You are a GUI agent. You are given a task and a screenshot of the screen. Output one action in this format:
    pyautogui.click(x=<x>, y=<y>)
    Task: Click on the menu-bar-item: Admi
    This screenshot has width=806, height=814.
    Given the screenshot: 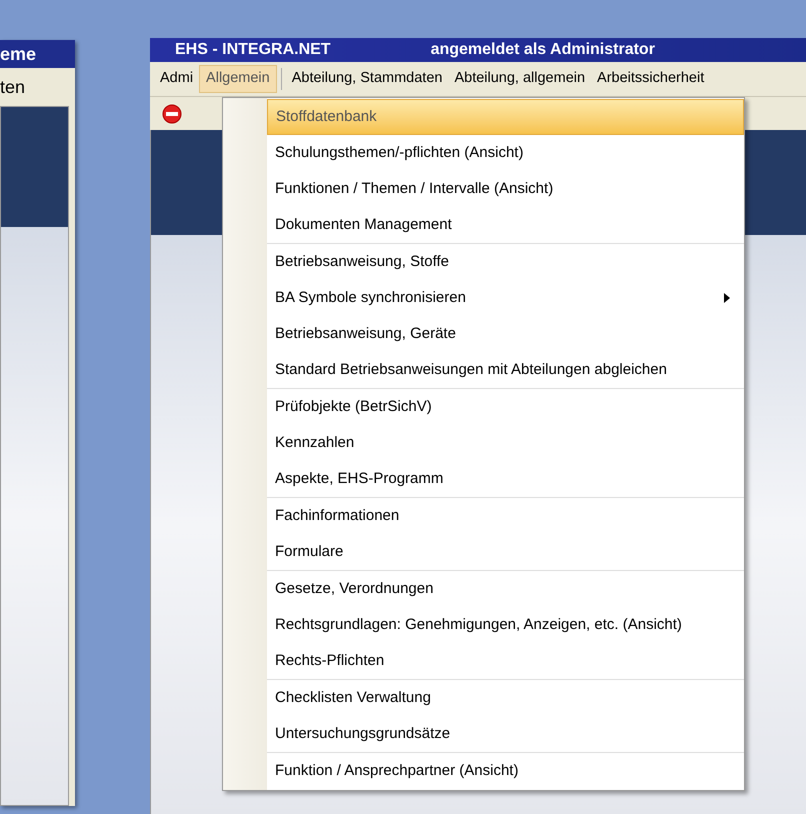 What is the action you would take?
    pyautogui.click(x=177, y=79)
    